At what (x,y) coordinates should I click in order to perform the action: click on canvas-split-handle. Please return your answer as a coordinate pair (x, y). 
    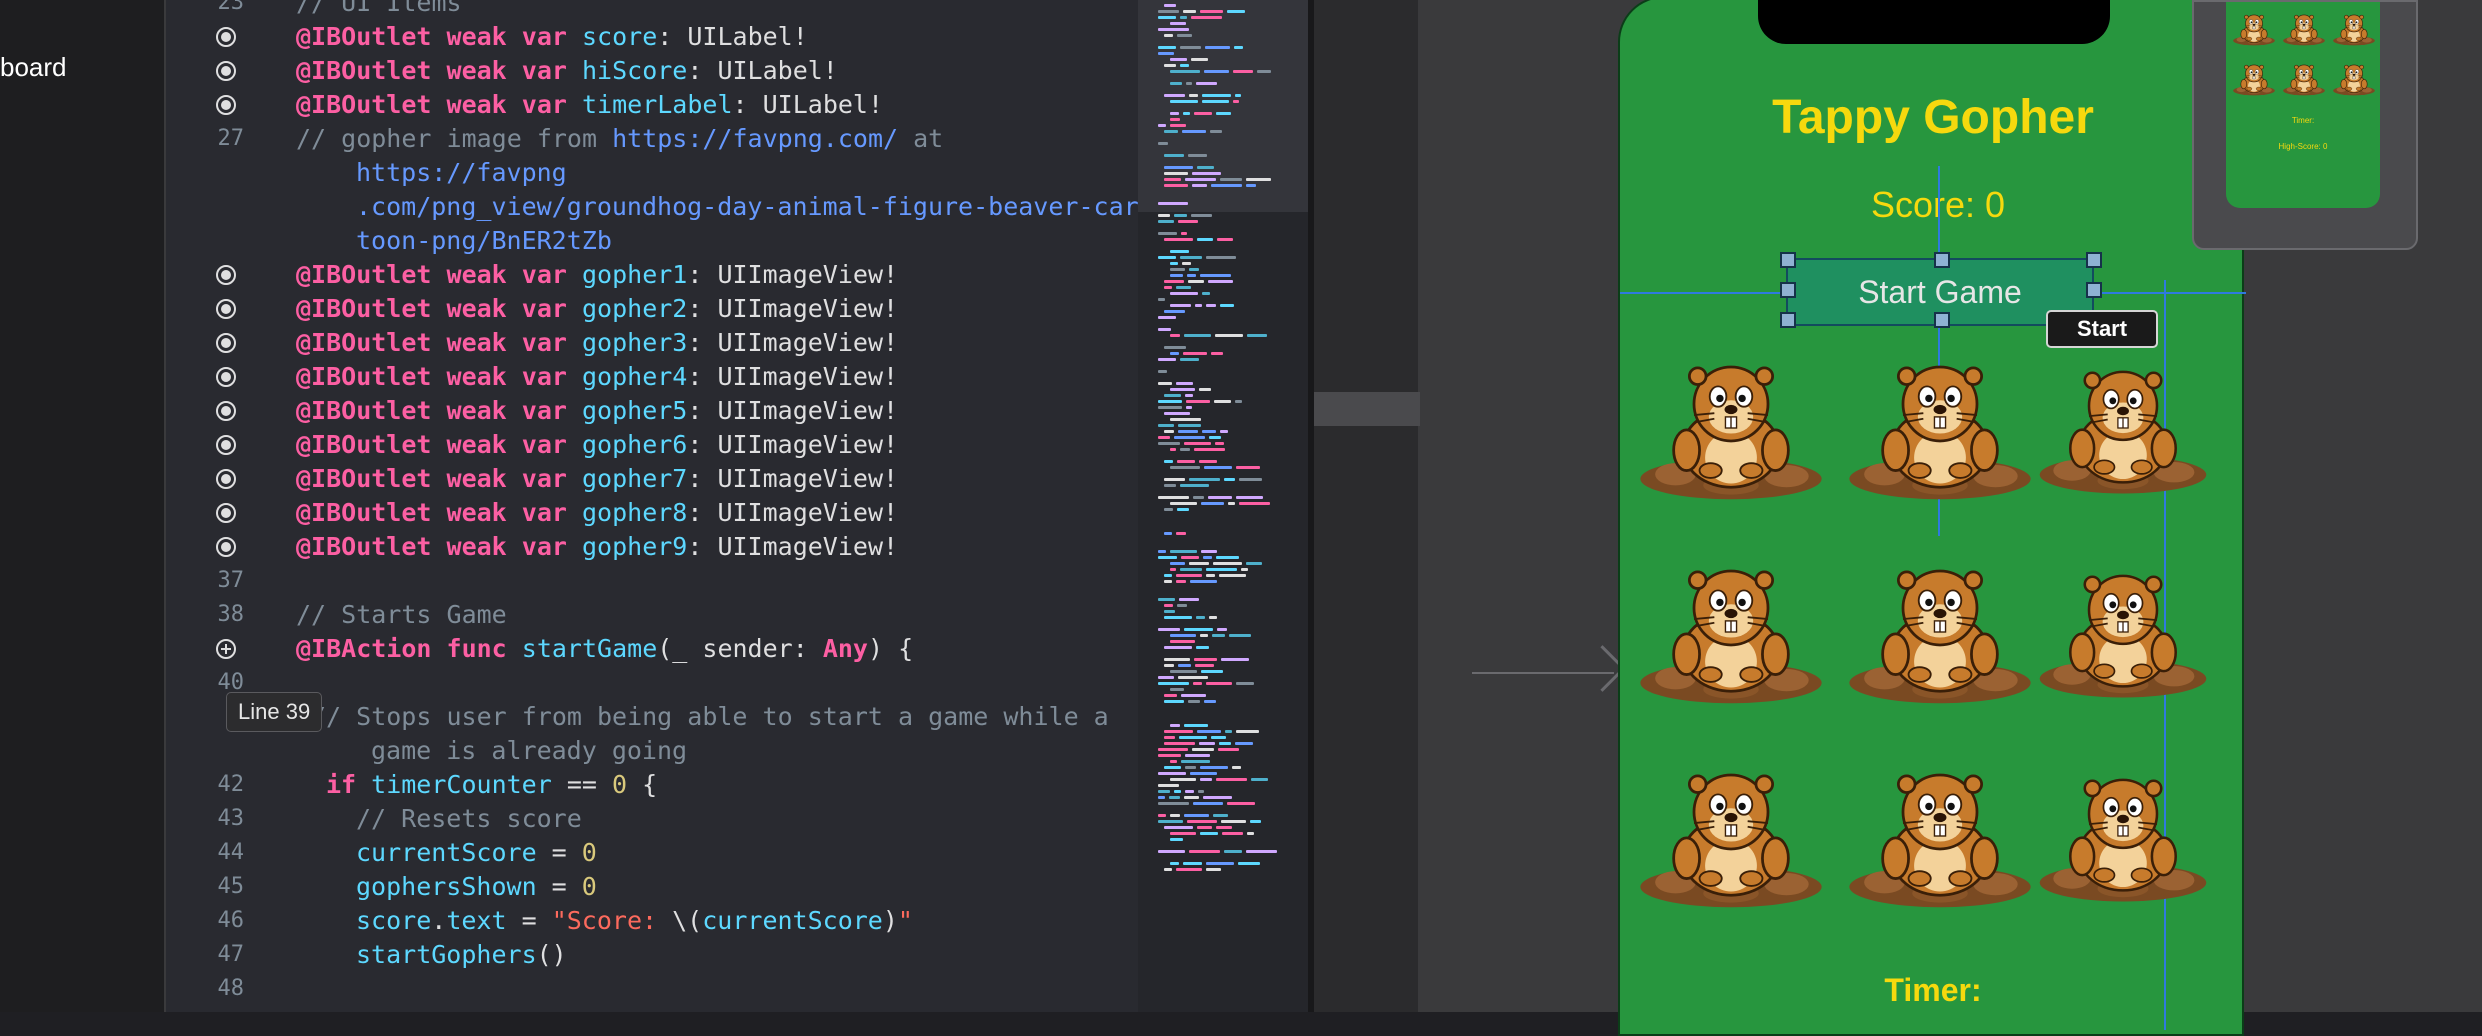
    Looking at the image, I should click on (1367, 409).